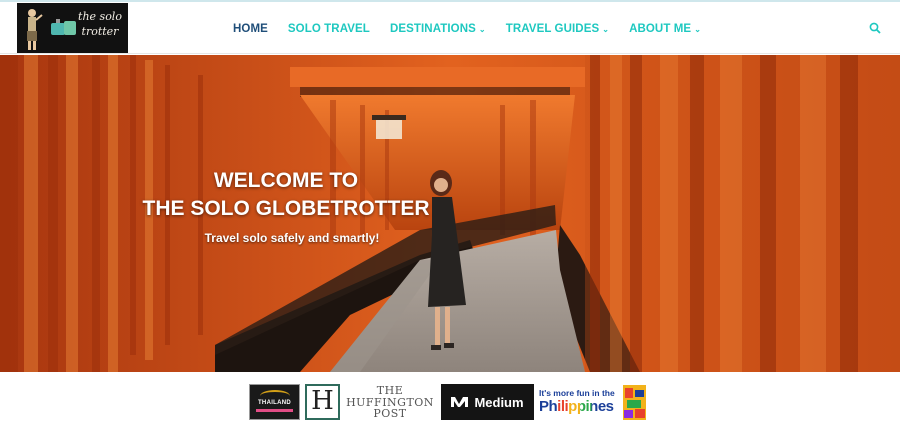 The width and height of the screenshot is (900, 430). I want to click on site-logo: the solo trotter, so click(72, 28).